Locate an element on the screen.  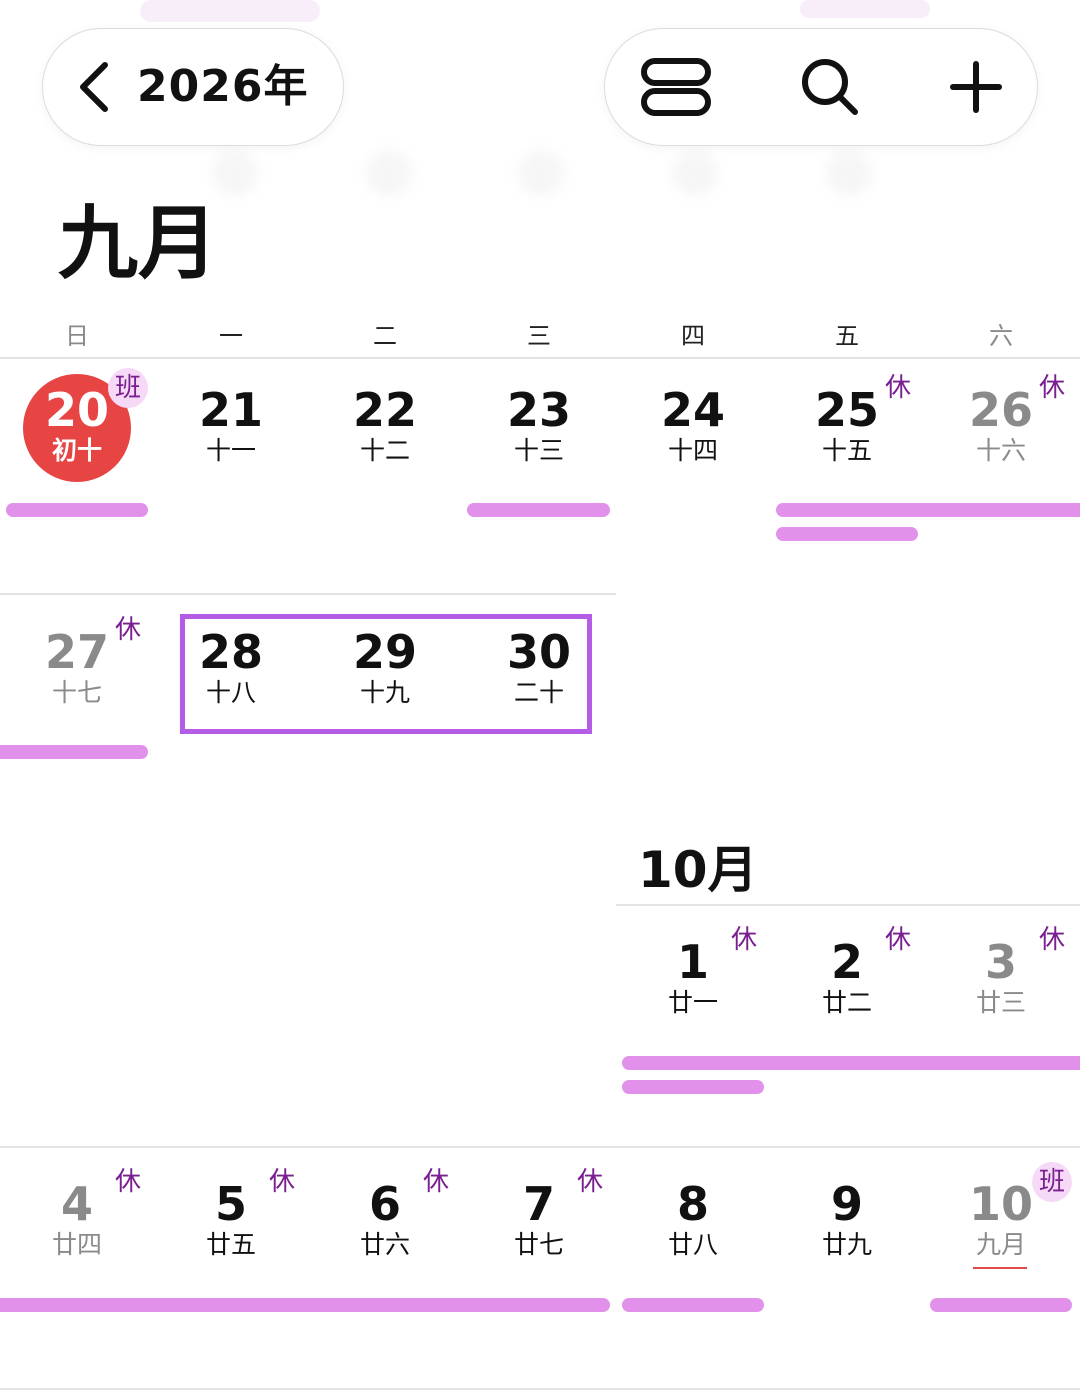
add-event-button is located at coordinates (976, 87).